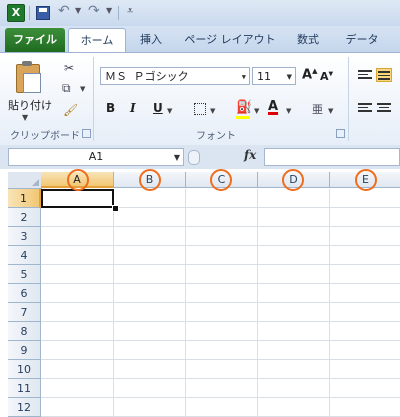 This screenshot has width=400, height=417. Describe the element at coordinates (294, 369) in the screenshot. I see `cell-d10` at that location.